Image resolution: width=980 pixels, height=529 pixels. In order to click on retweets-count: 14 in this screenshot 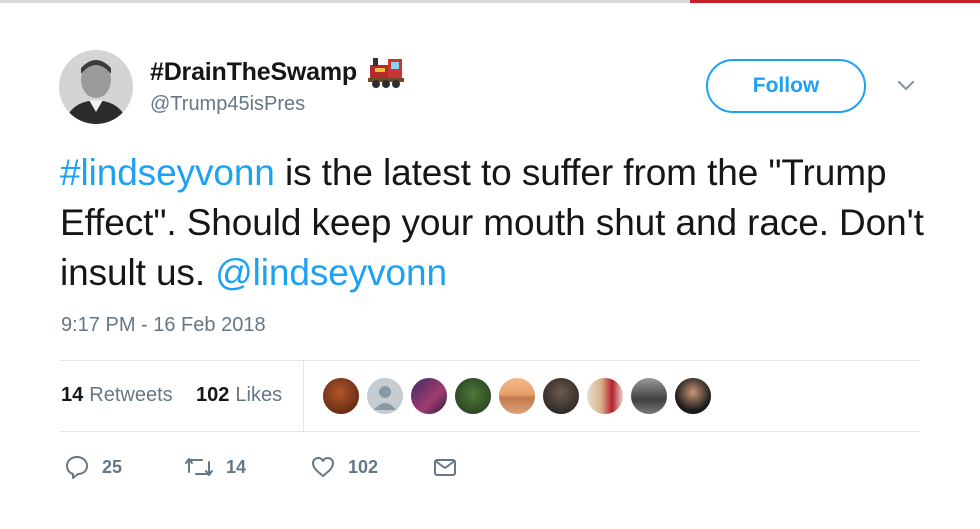, I will do `click(72, 395)`.